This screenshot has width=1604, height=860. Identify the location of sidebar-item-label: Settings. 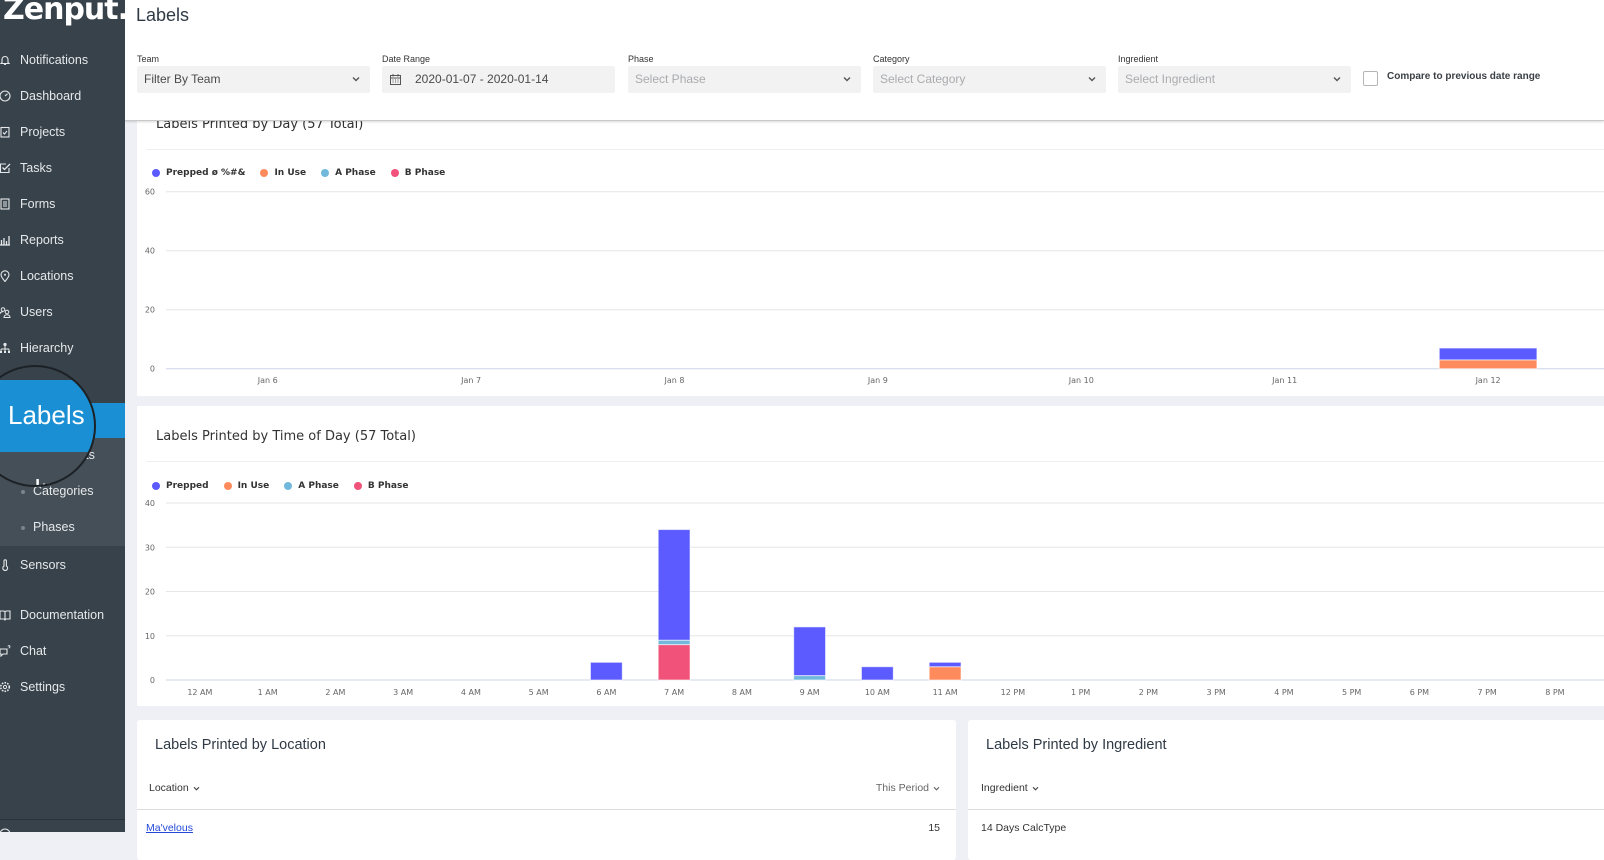
(43, 687).